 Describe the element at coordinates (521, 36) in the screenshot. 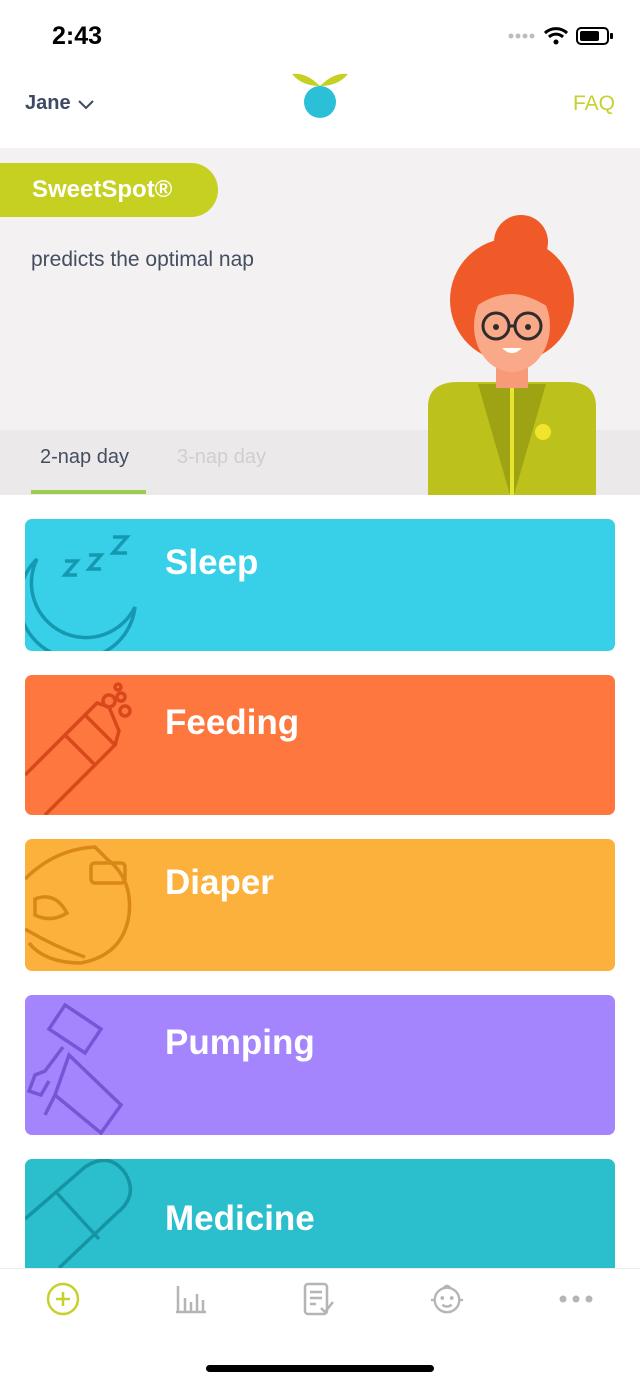

I see `signal-icon` at that location.